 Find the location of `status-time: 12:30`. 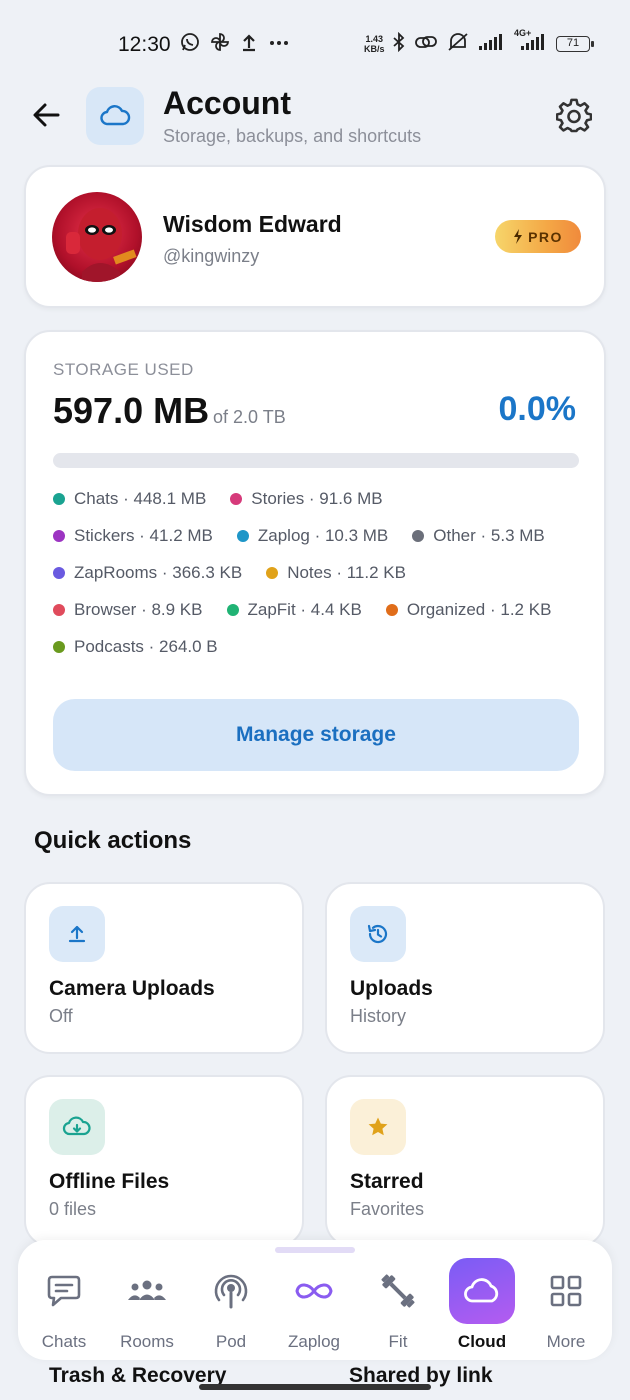

status-time: 12:30 is located at coordinates (144, 44).